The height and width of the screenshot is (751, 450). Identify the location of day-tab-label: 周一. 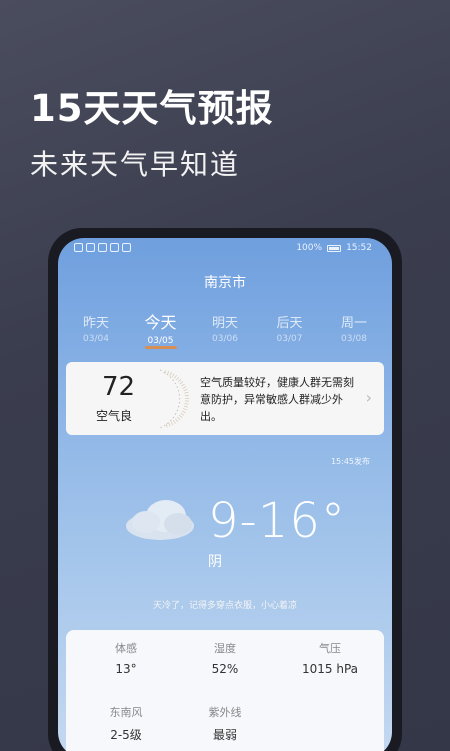
(353, 323).